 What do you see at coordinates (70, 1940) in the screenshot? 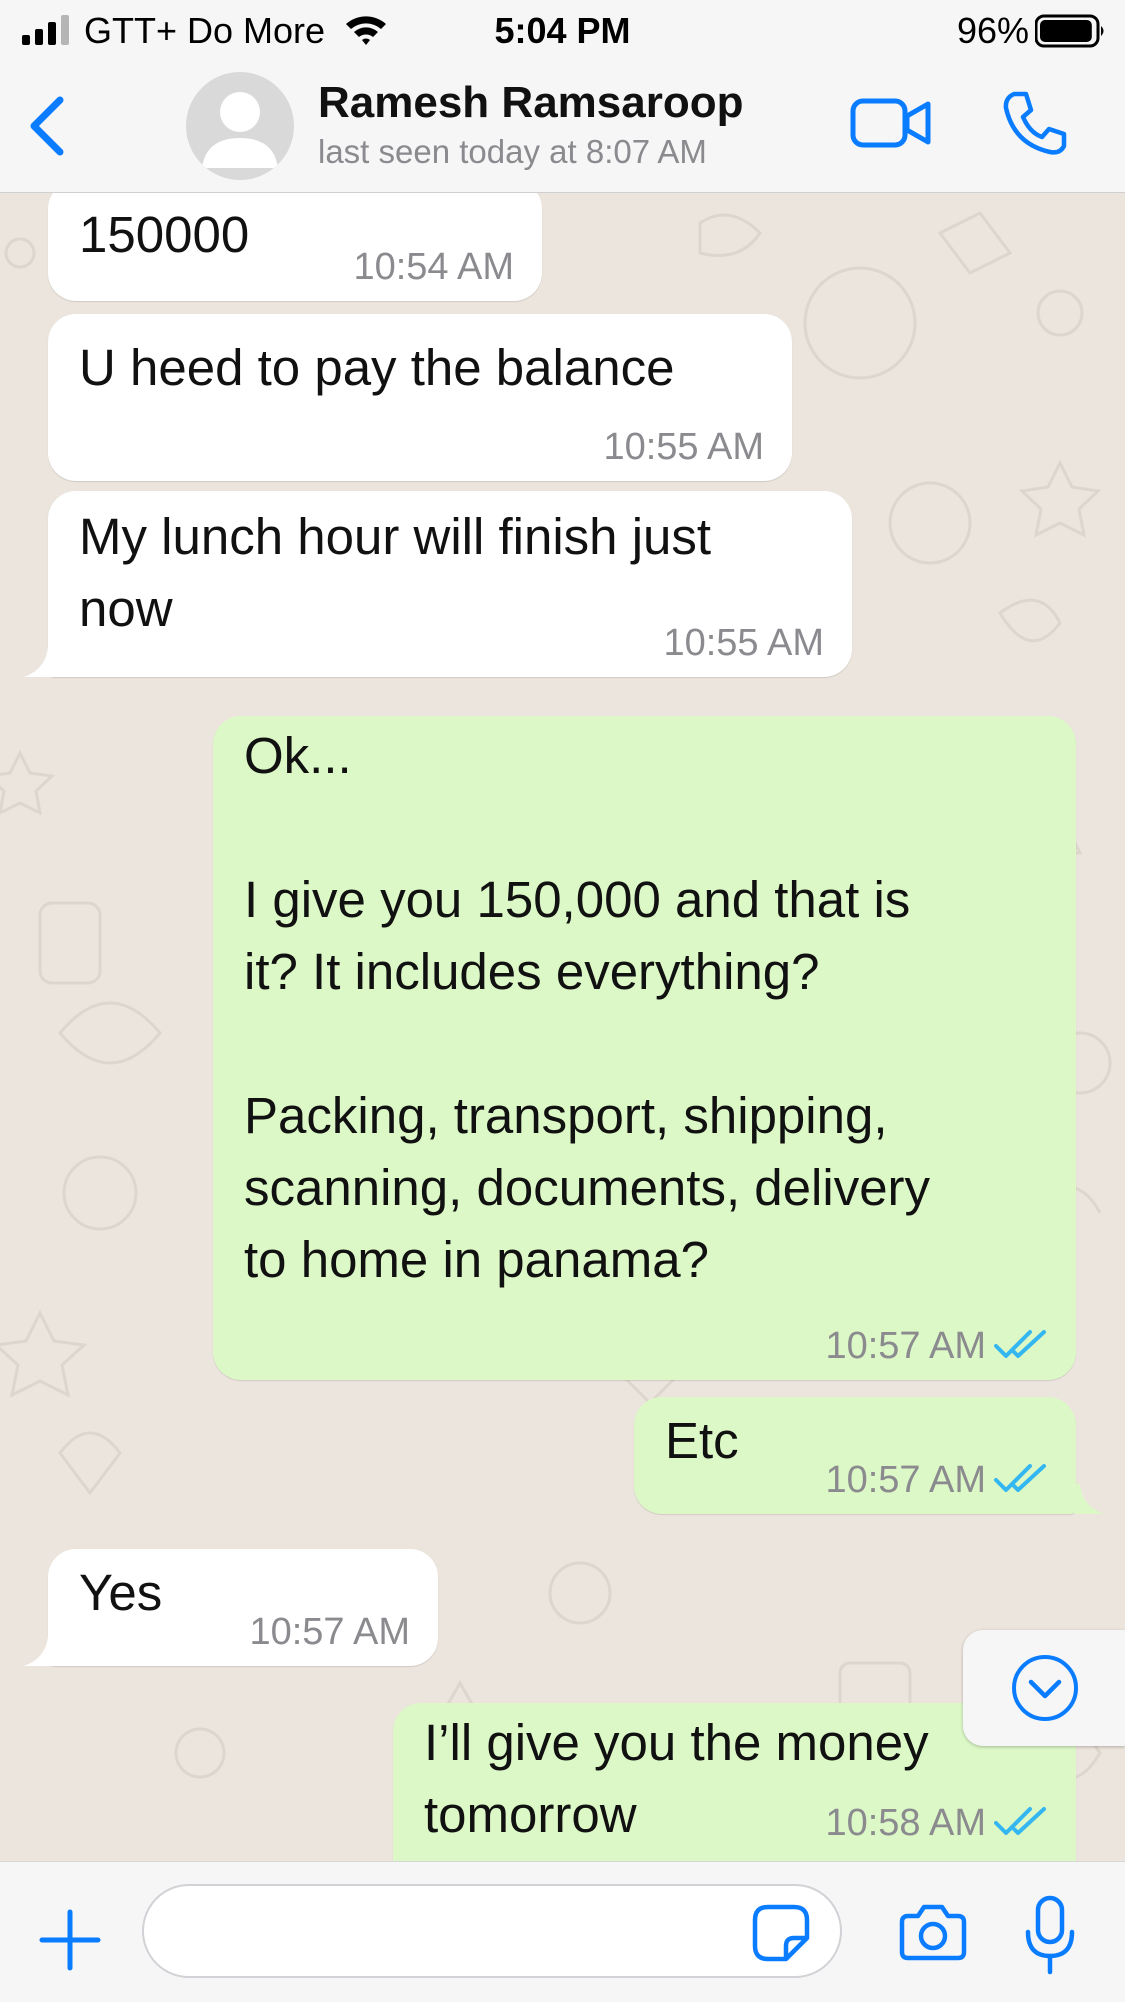
I see `plus-icon` at bounding box center [70, 1940].